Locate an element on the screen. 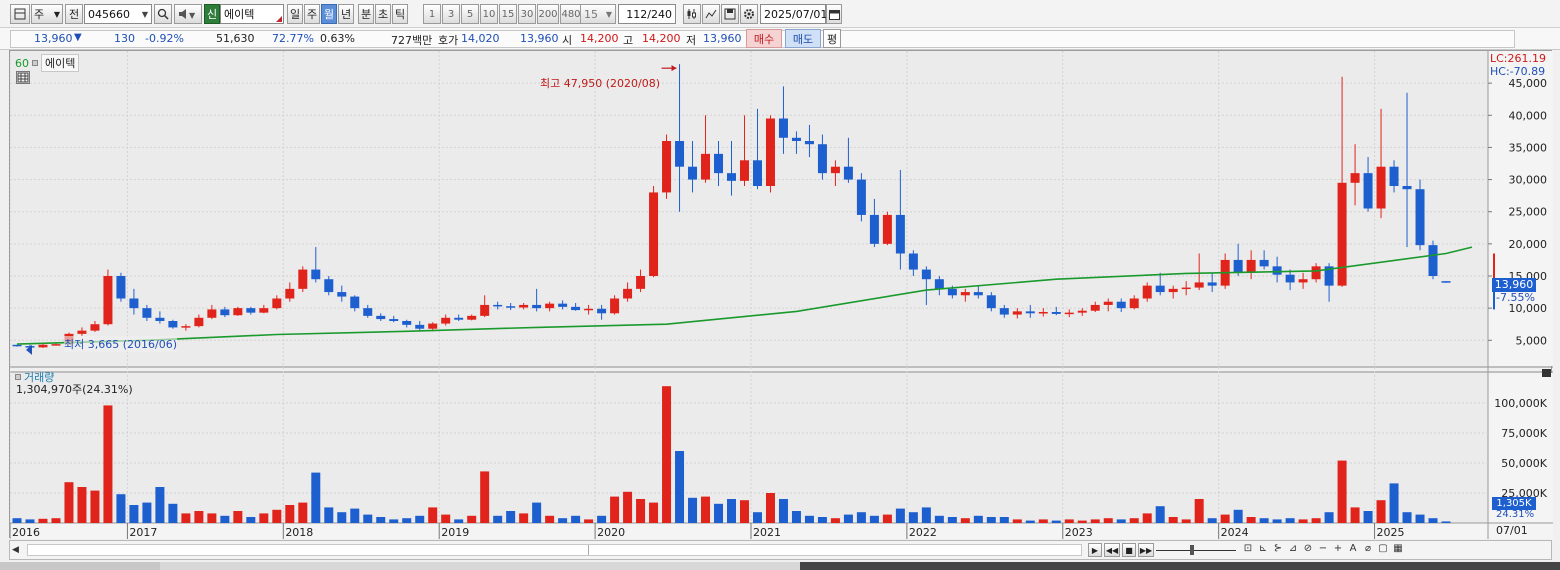 This screenshot has height=570, width=1560. interval-tab: 5 is located at coordinates (470, 14).